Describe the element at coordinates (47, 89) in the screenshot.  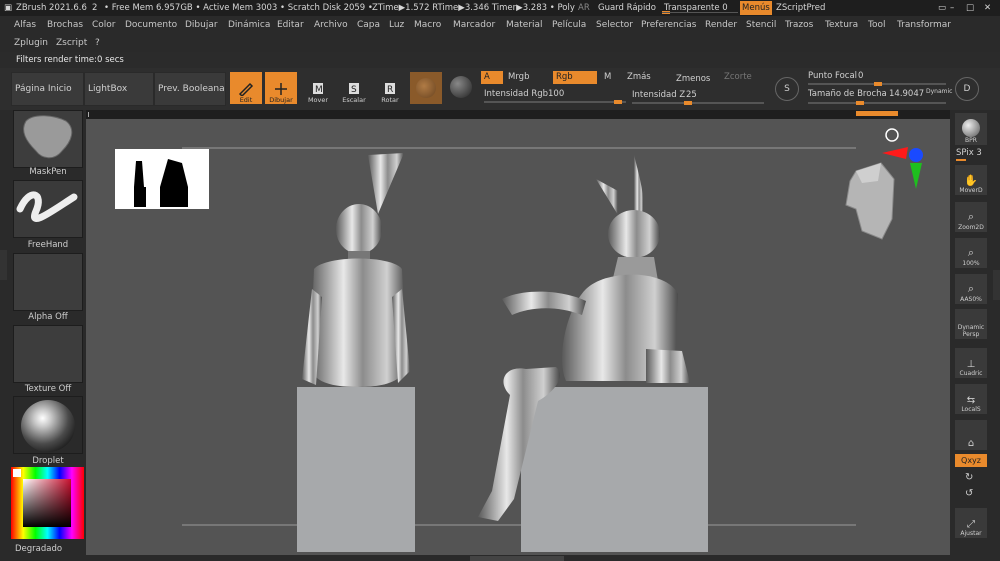
I see `home-page-button: Página Inicio` at that location.